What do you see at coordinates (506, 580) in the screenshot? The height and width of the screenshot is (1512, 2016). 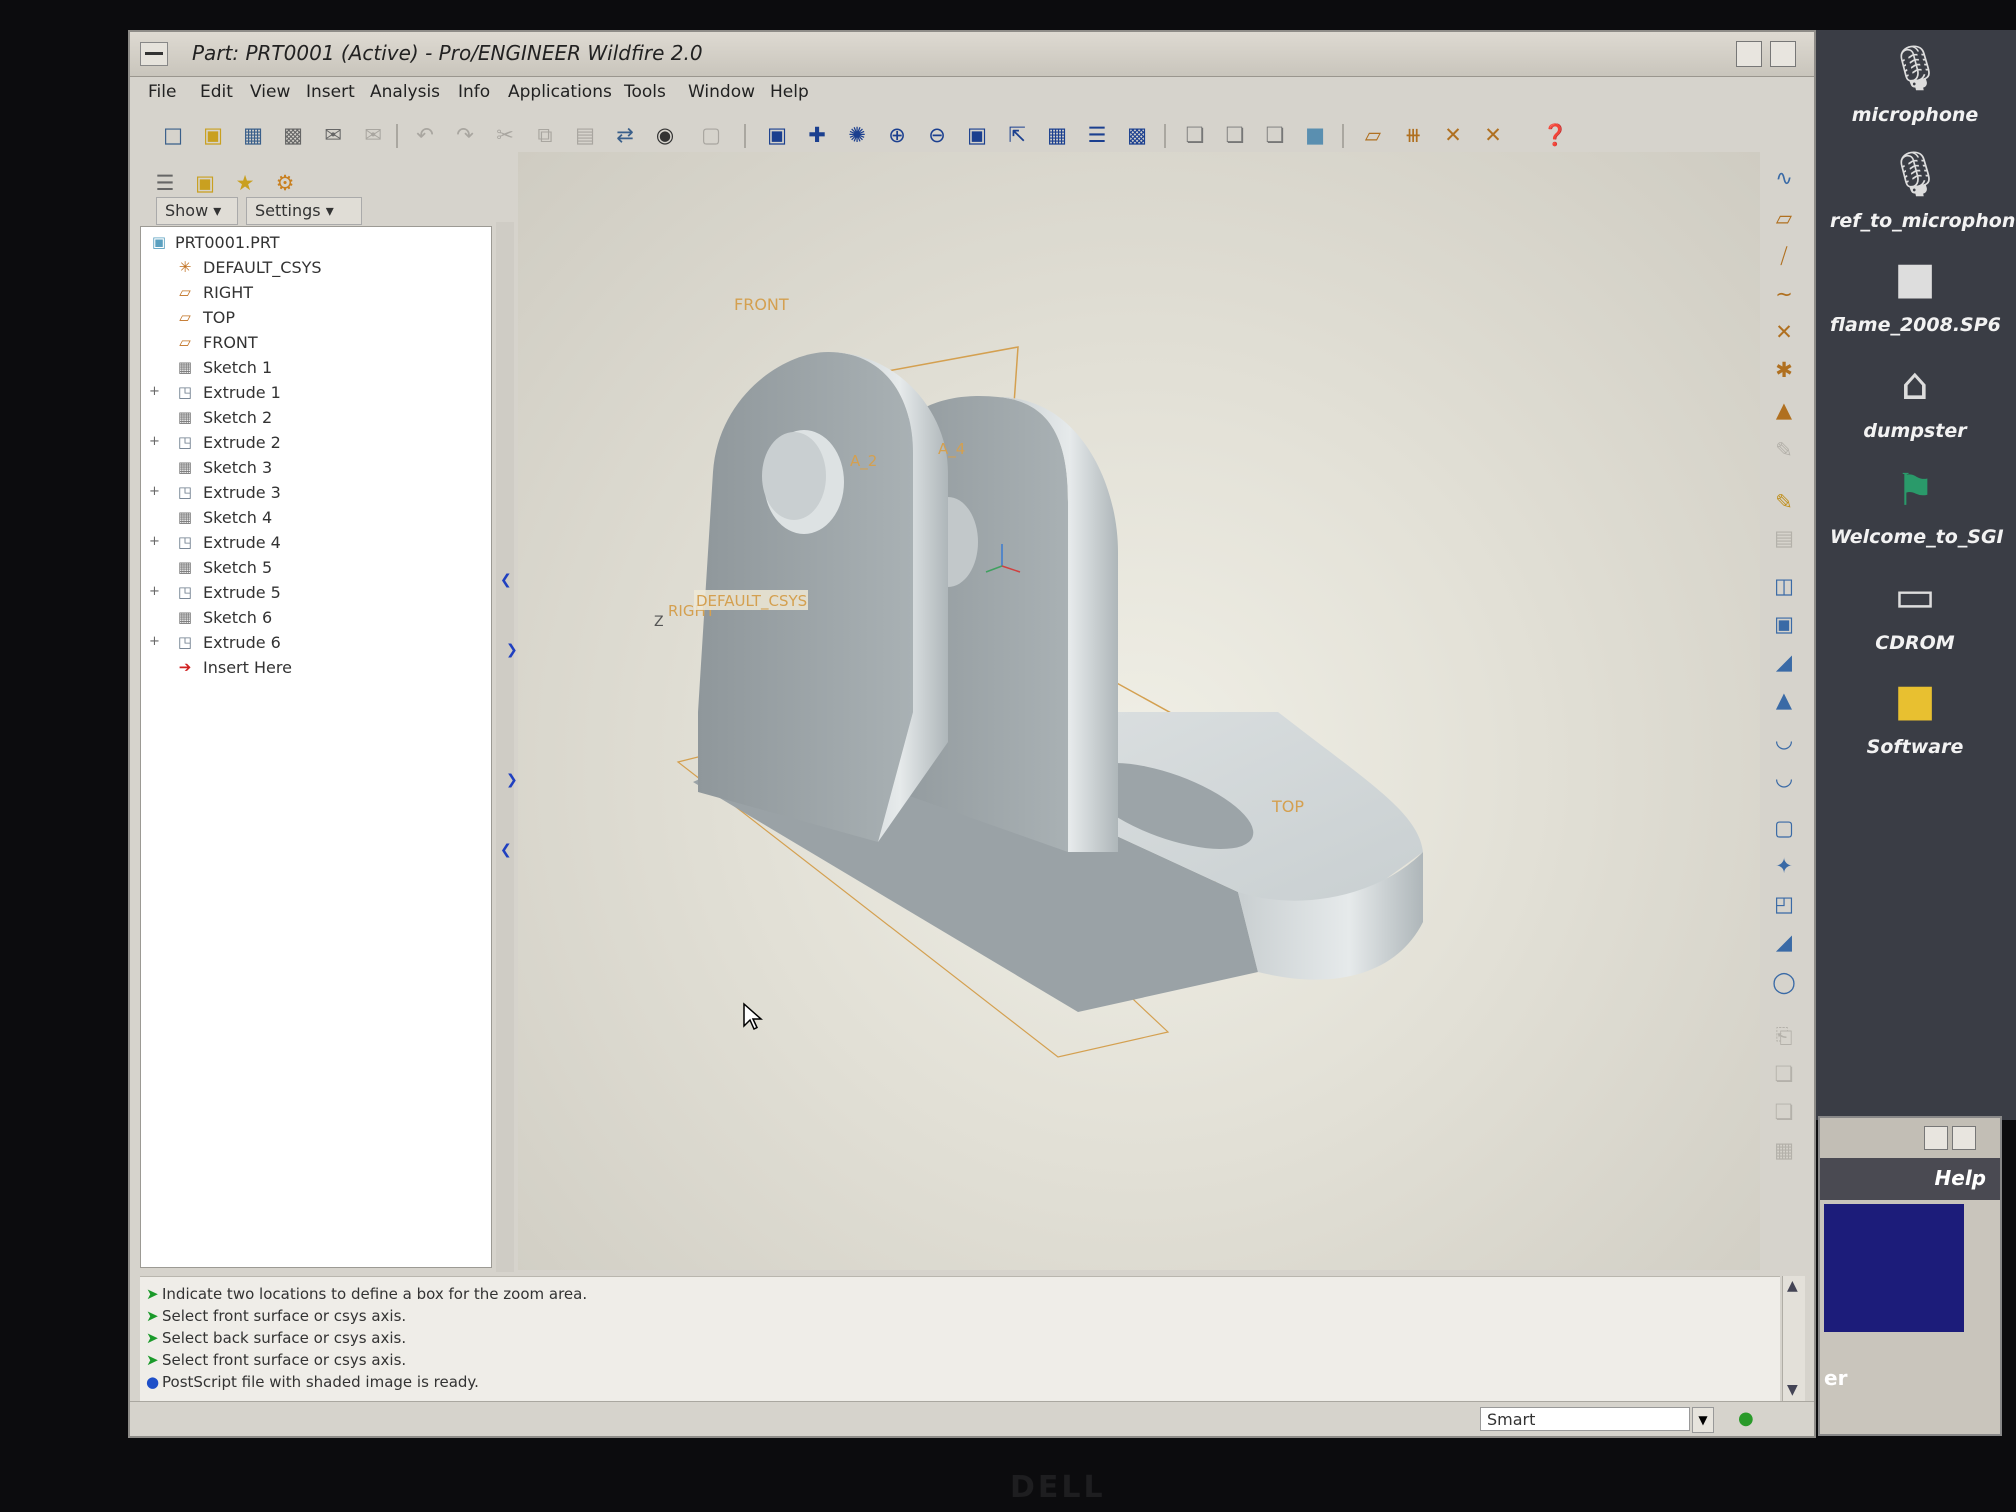 I see `collapse-left-icon: ❮` at bounding box center [506, 580].